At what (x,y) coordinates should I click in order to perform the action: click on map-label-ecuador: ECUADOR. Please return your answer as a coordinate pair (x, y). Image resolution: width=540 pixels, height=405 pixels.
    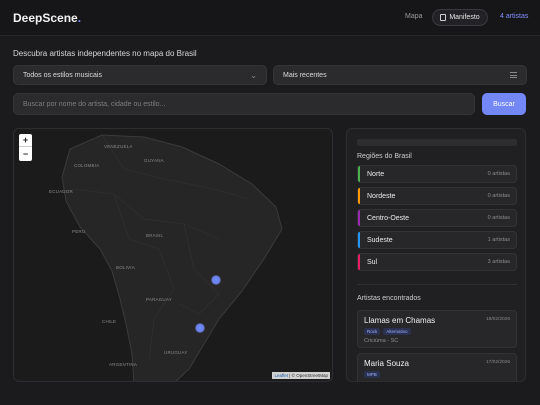
    Looking at the image, I should click on (61, 191).